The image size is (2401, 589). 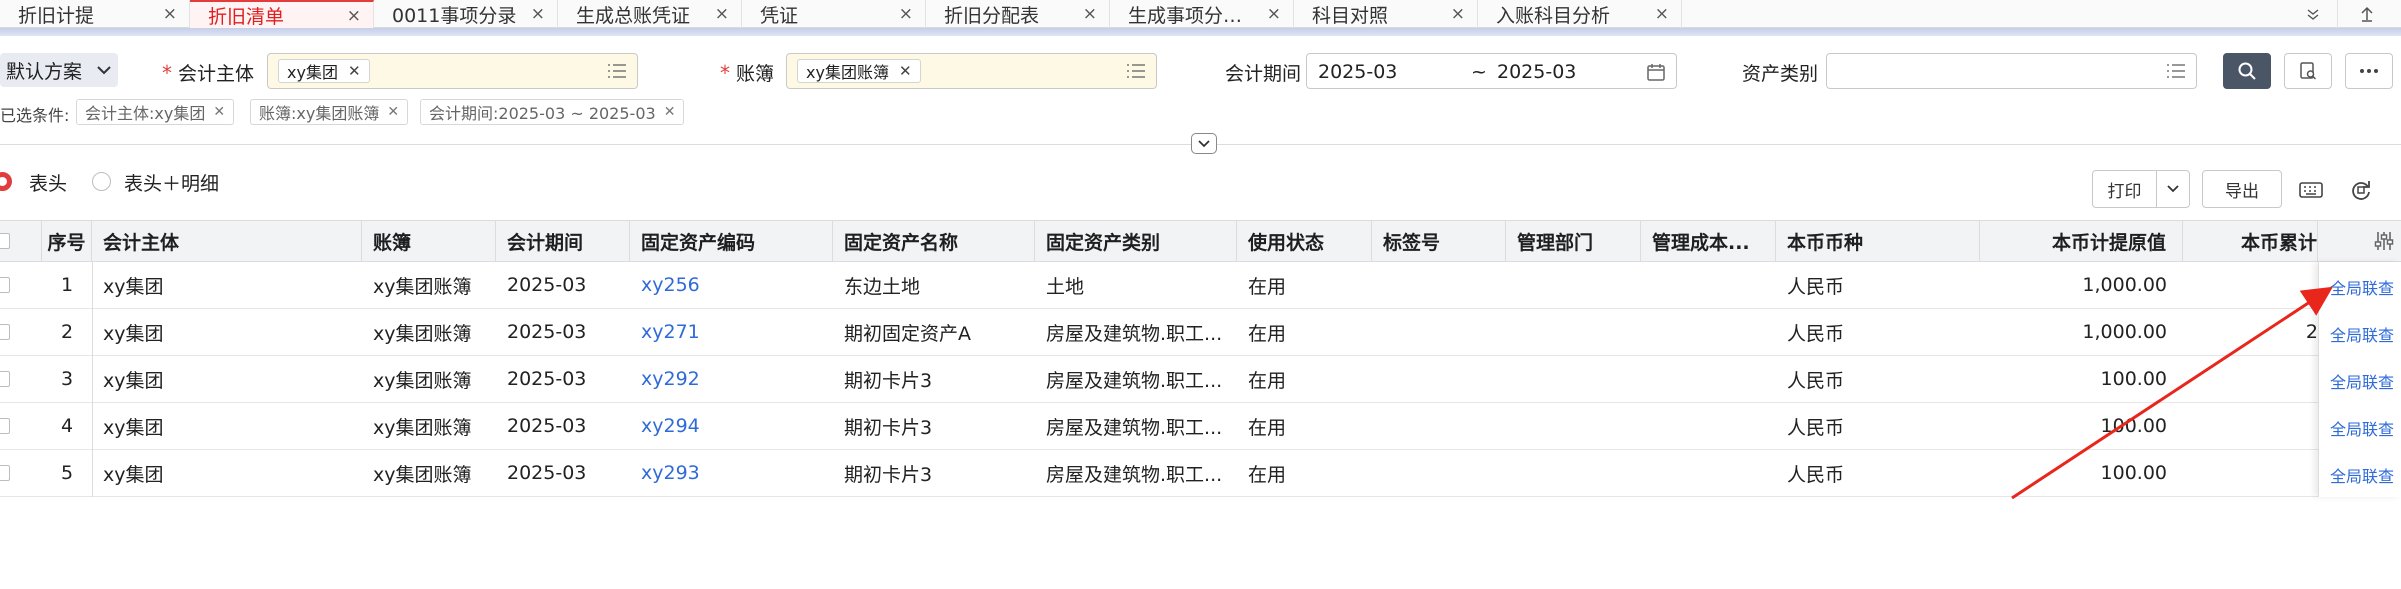 What do you see at coordinates (2361, 190) in the screenshot?
I see `refresh-icon` at bounding box center [2361, 190].